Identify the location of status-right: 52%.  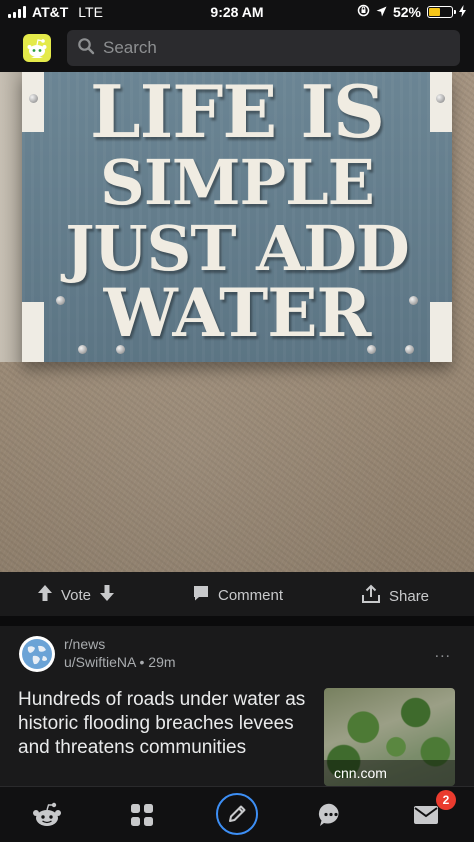
(411, 12).